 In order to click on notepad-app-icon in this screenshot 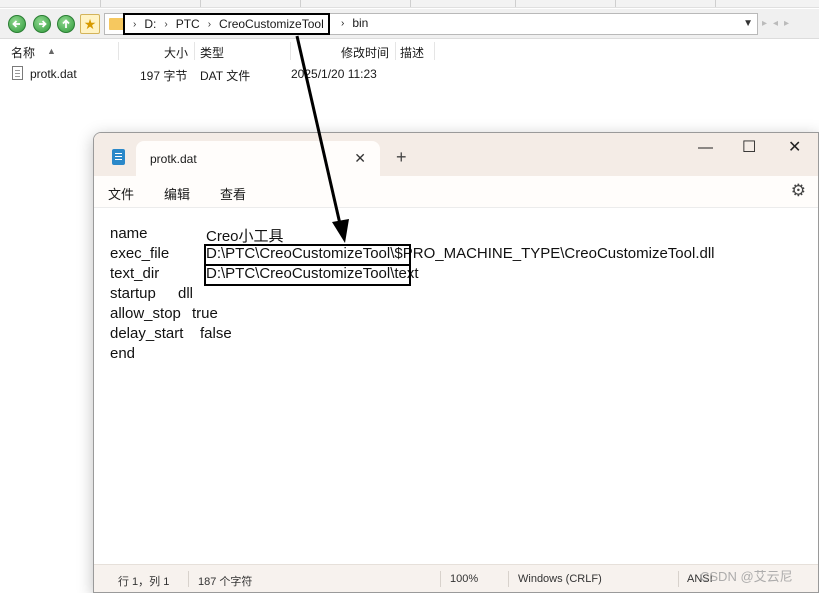, I will do `click(118, 157)`.